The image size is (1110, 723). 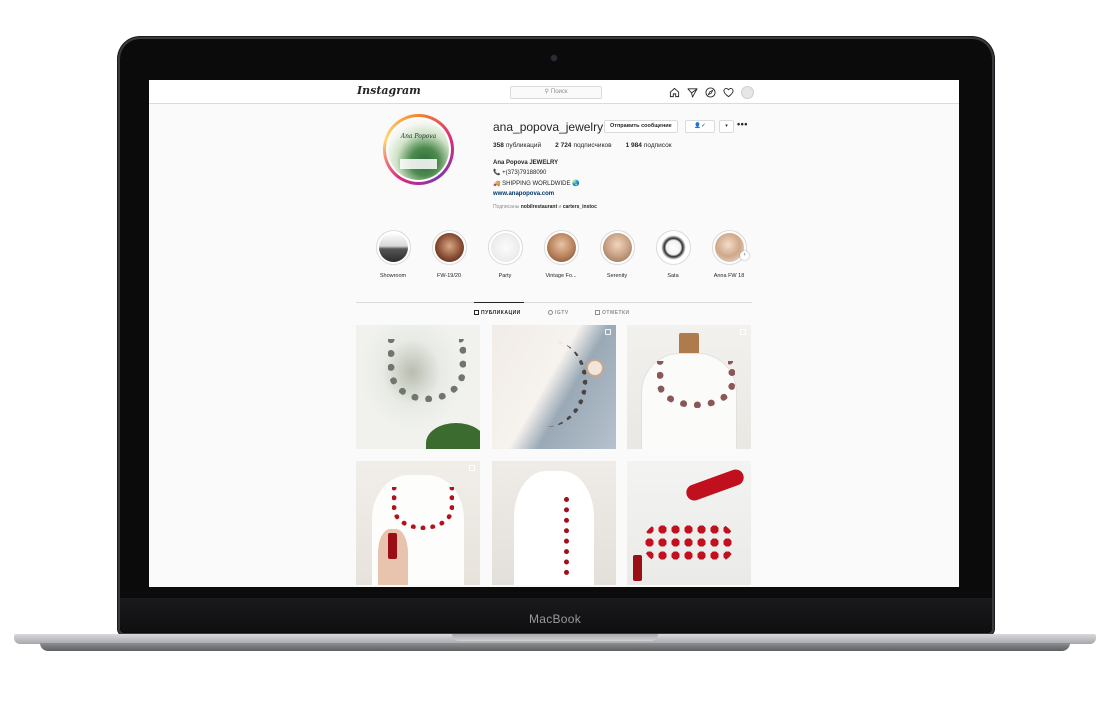 What do you see at coordinates (393, 276) in the screenshot?
I see `highlight-label: Showroom` at bounding box center [393, 276].